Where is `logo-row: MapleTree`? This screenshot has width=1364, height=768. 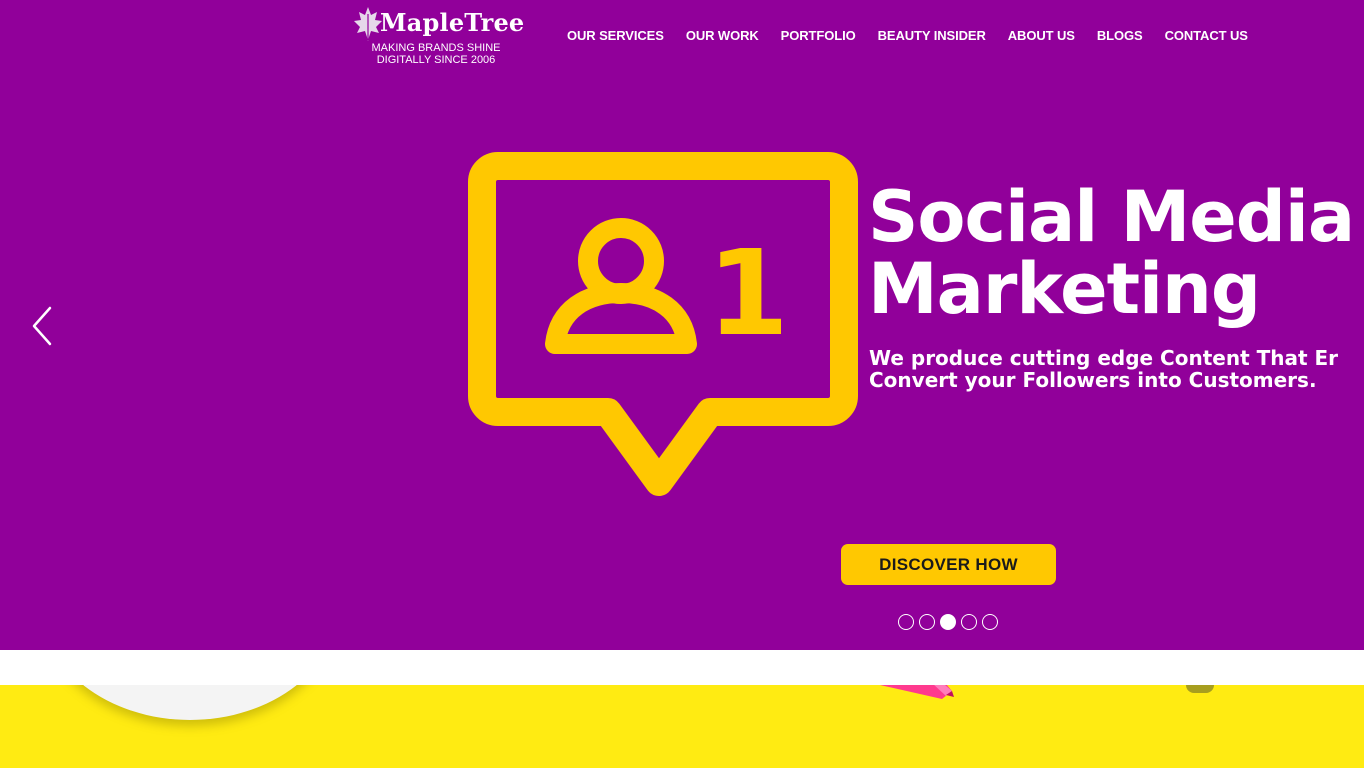
logo-row: MapleTree is located at coordinates (437, 24).